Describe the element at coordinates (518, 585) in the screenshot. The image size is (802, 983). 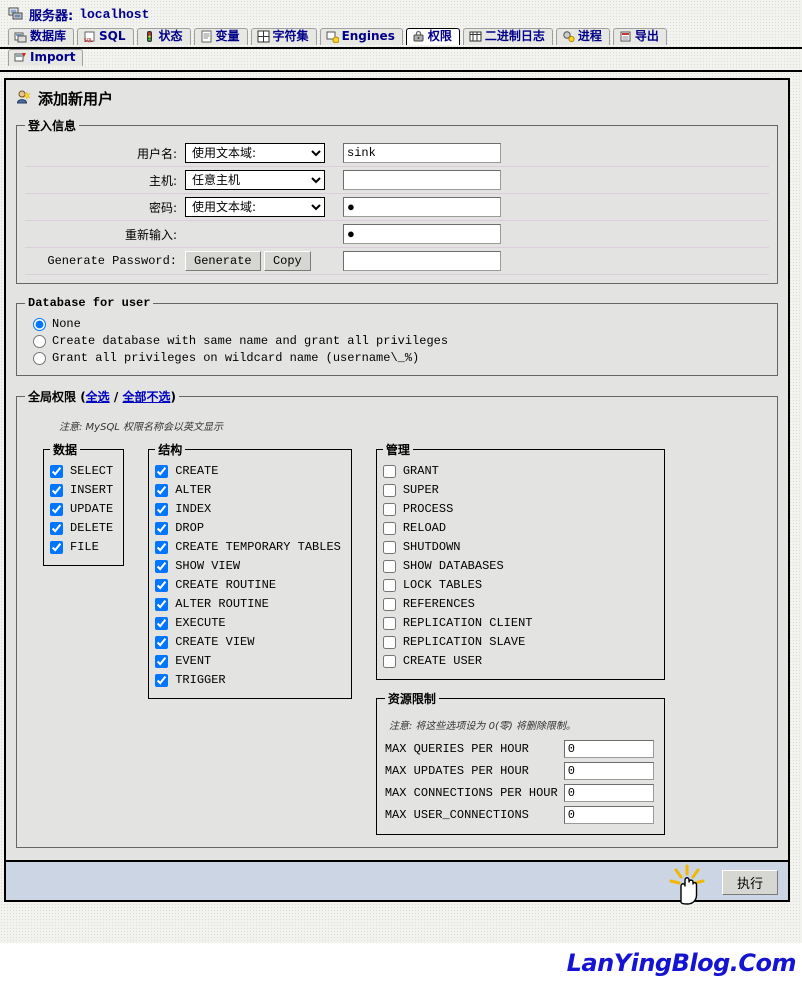
I see `privilege-checkbox-row: LOCK TABLES` at that location.